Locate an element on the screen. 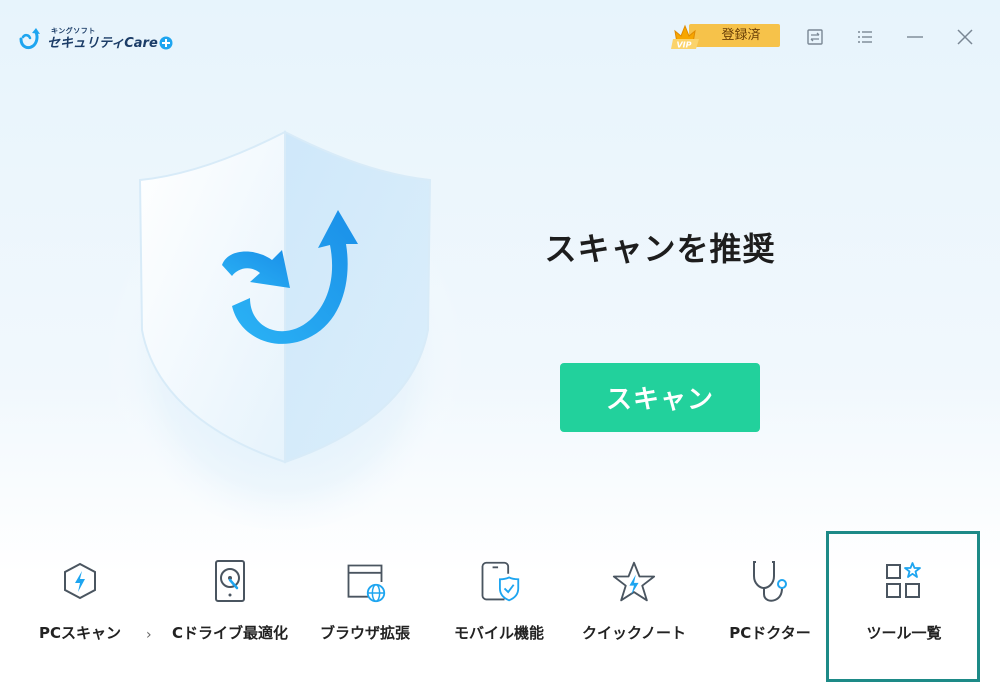 This screenshot has height=700, width=1000. tool-list-icon is located at coordinates (903, 580).